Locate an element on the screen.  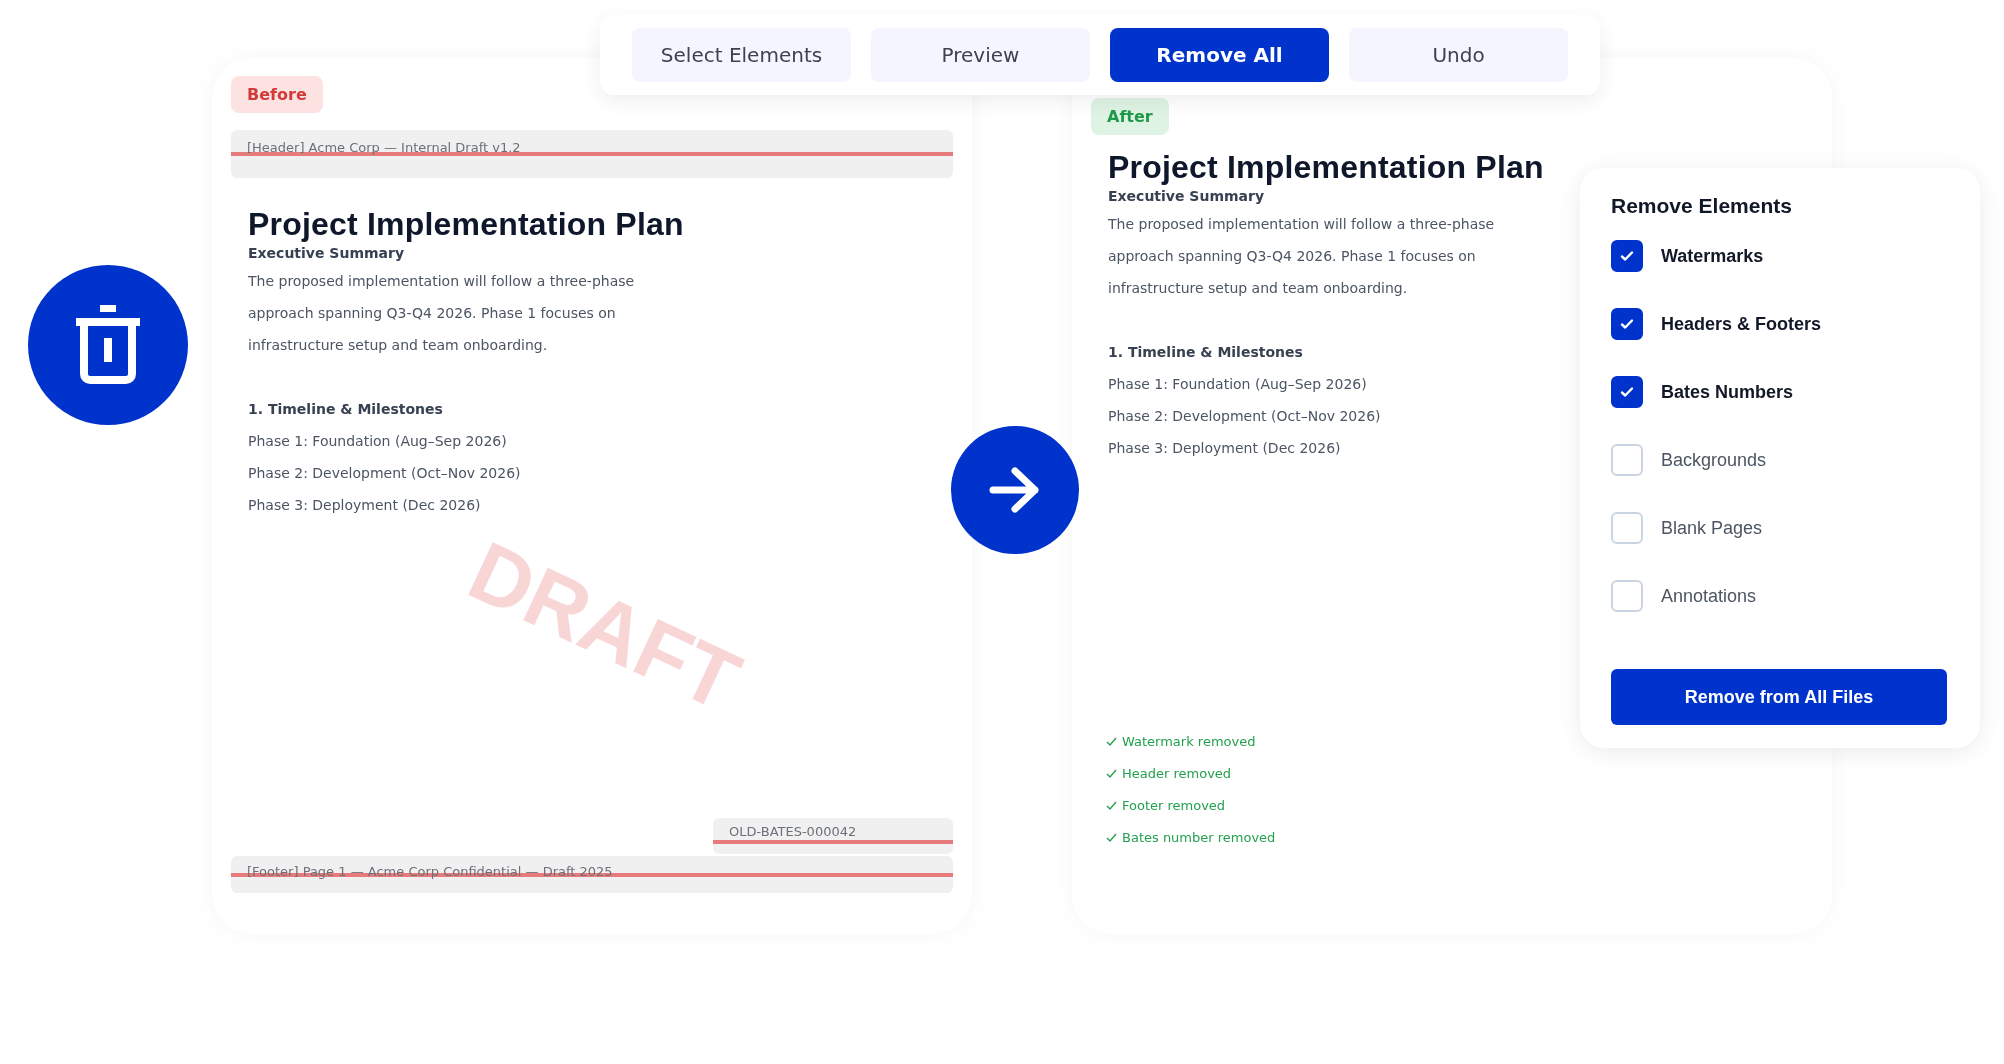
right-arrow-icon is located at coordinates (1015, 490).